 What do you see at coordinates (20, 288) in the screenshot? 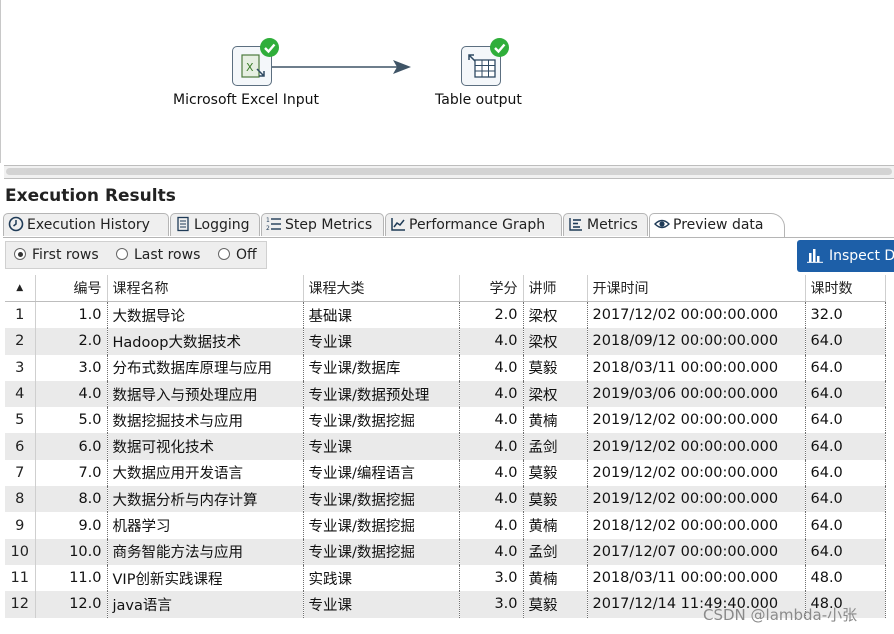
I see `sort-ascending-icon: ▲` at bounding box center [20, 288].